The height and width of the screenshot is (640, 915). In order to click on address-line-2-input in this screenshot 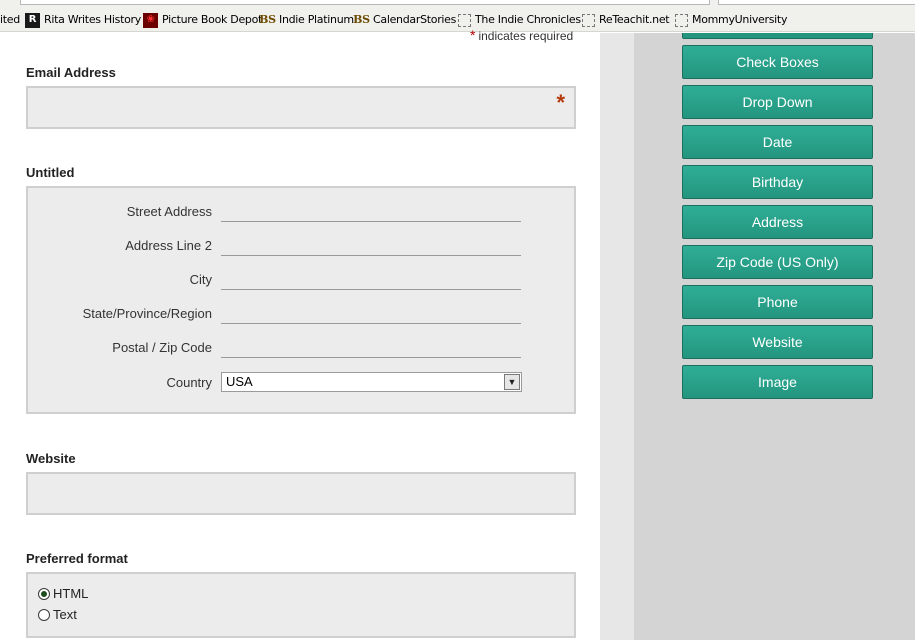, I will do `click(371, 255)`.